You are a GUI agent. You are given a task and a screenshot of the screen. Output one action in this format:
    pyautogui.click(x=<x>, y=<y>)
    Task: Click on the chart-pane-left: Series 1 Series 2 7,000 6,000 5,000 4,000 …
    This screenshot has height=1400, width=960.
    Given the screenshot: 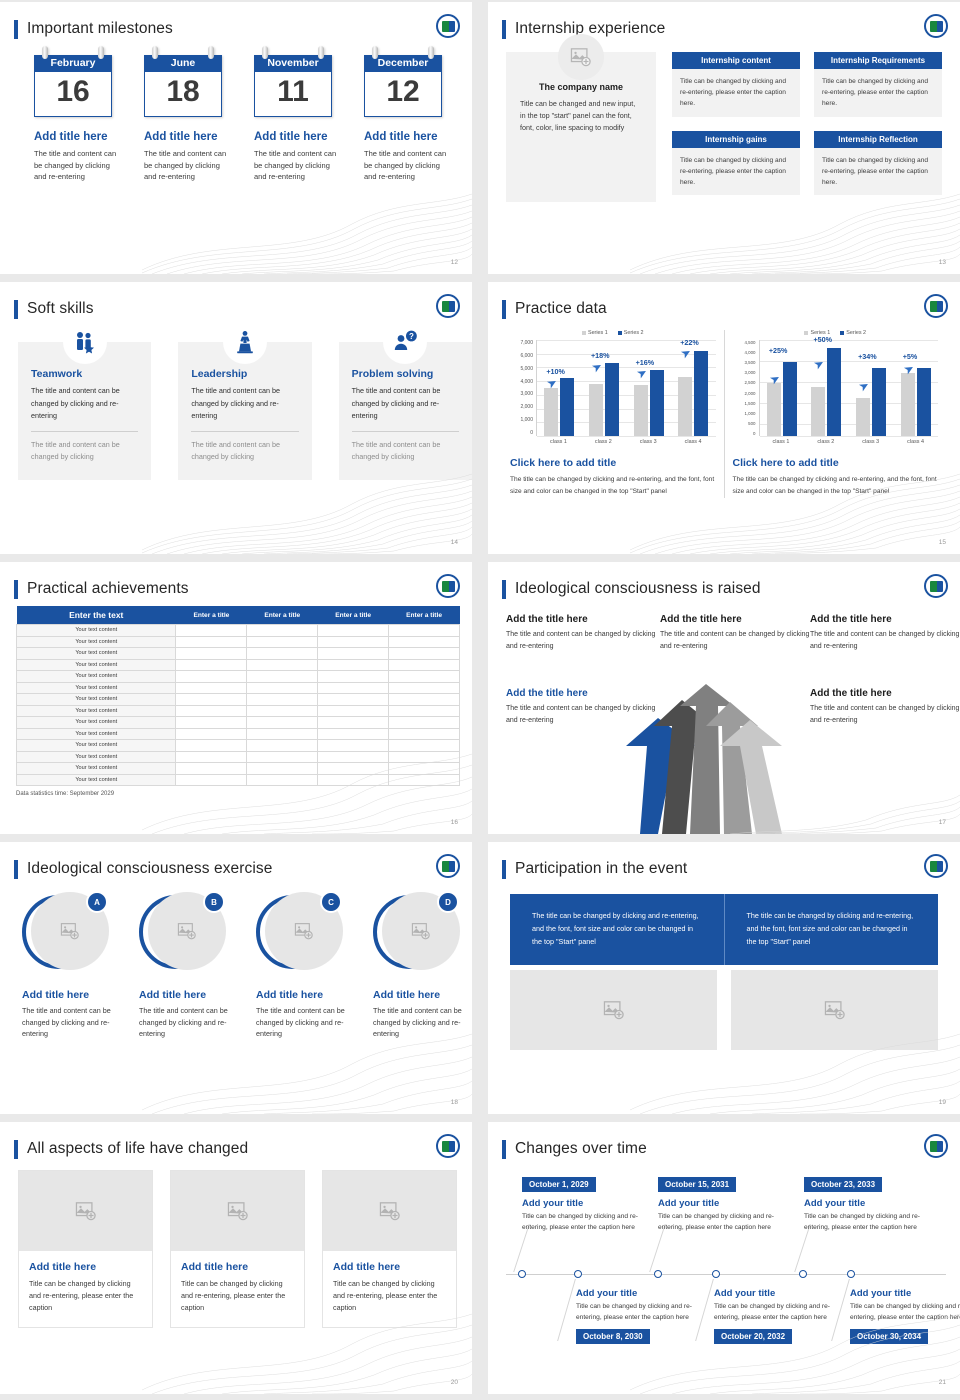 What is the action you would take?
    pyautogui.click(x=613, y=414)
    